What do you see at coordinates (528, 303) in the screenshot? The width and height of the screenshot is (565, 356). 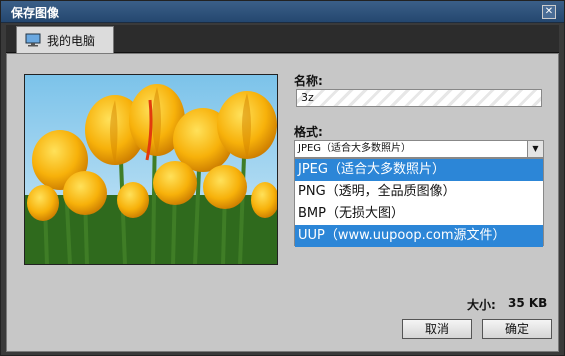 I see `size-value: 35 KB` at bounding box center [528, 303].